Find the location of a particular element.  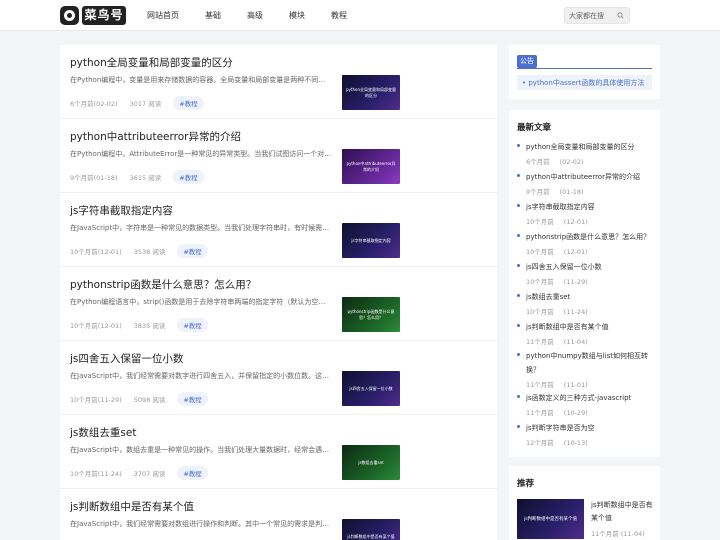

article-thumbnail: js字符串截取指定内容 is located at coordinates (371, 240).